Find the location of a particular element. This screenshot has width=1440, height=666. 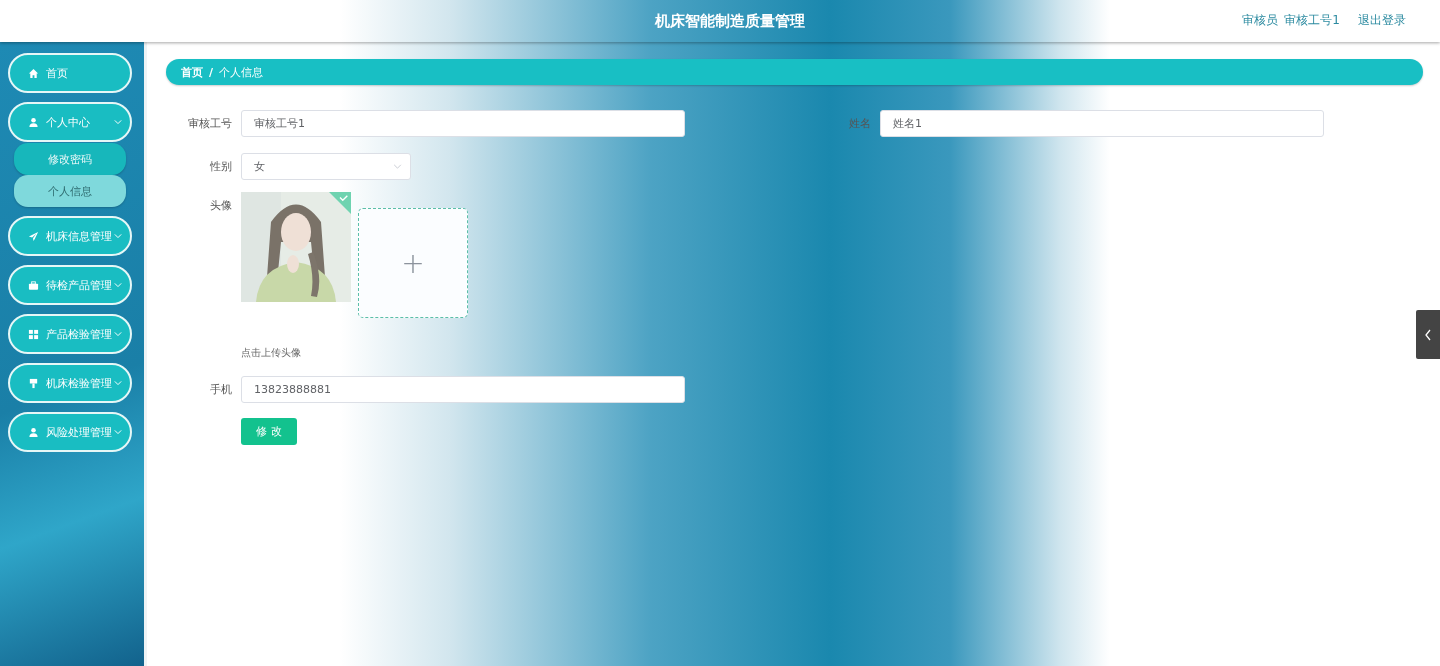

upload-hint: 点击上传头像 is located at coordinates (271, 353).